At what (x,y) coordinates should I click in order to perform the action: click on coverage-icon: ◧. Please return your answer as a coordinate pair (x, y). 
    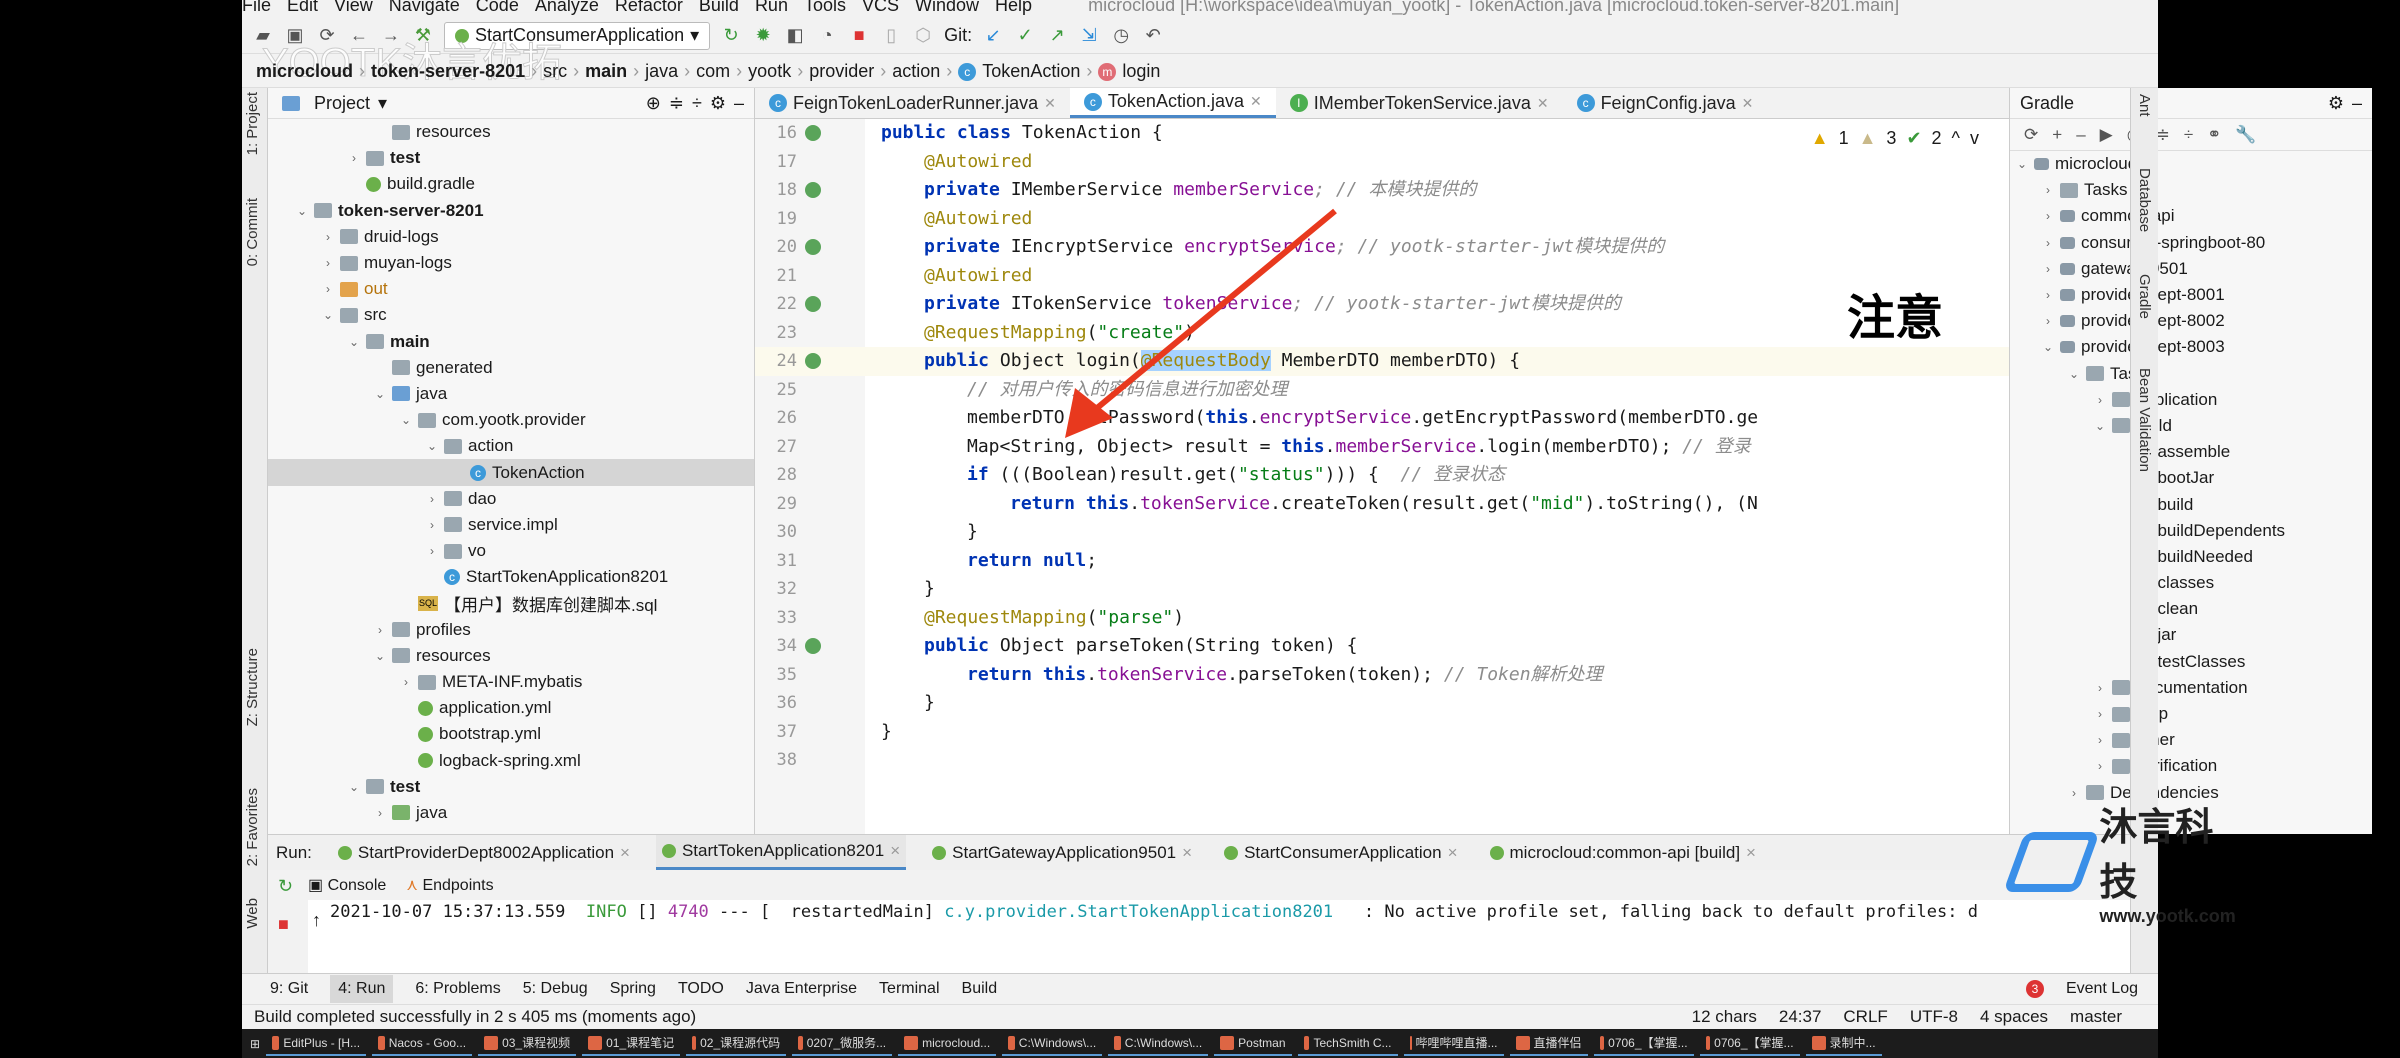
    Looking at the image, I should click on (795, 36).